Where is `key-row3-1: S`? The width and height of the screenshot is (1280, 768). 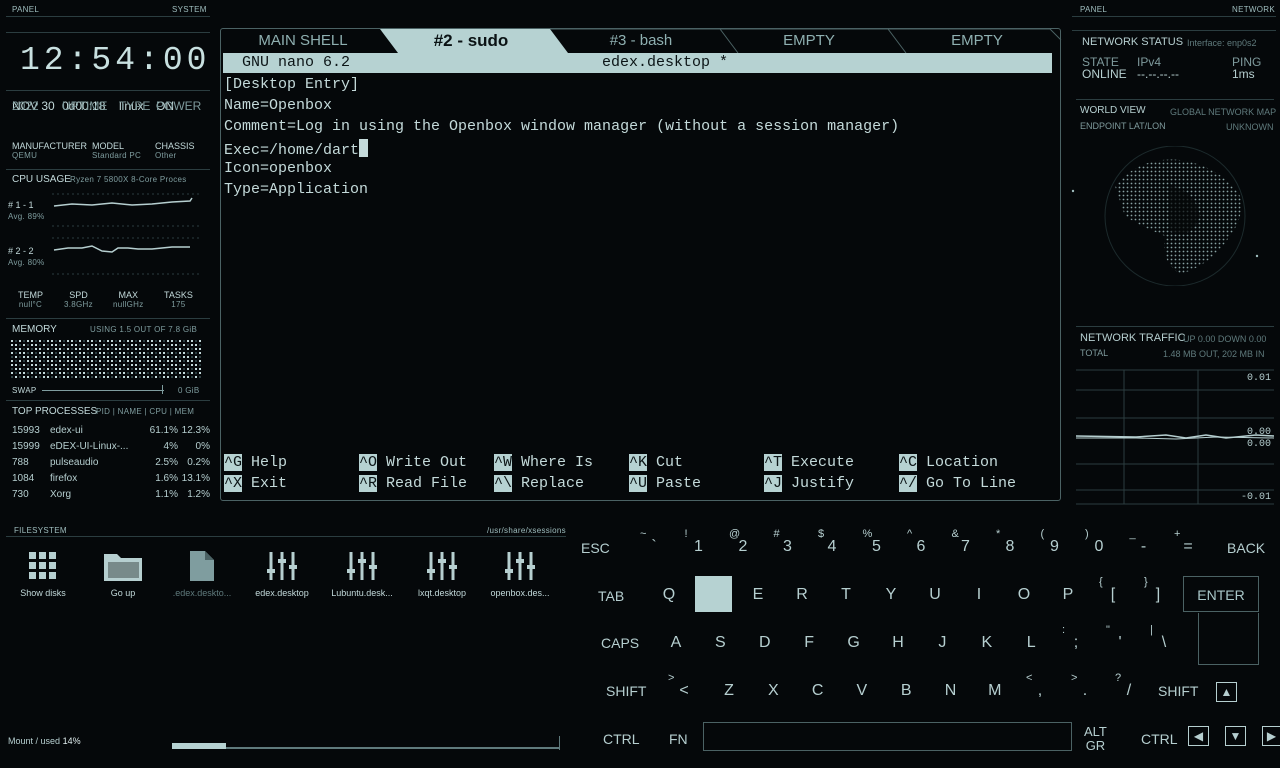
key-row3-1: S is located at coordinates (720, 643).